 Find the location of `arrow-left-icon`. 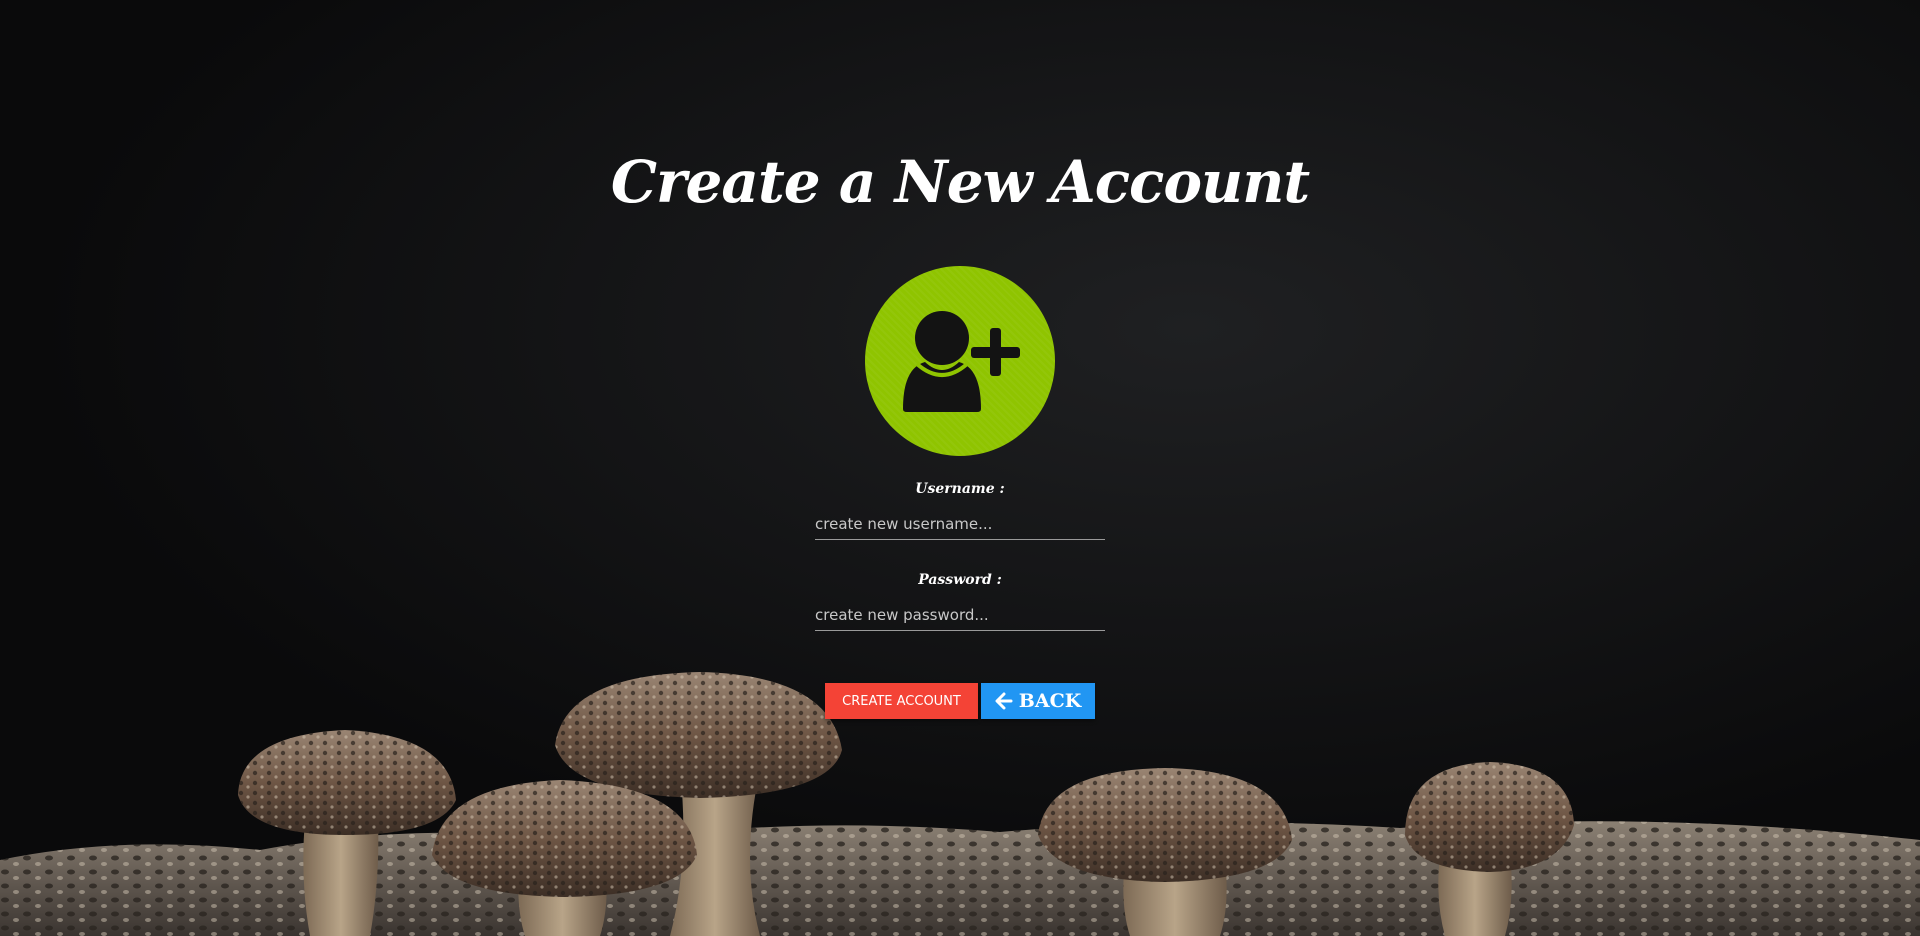

arrow-left-icon is located at coordinates (1004, 701).